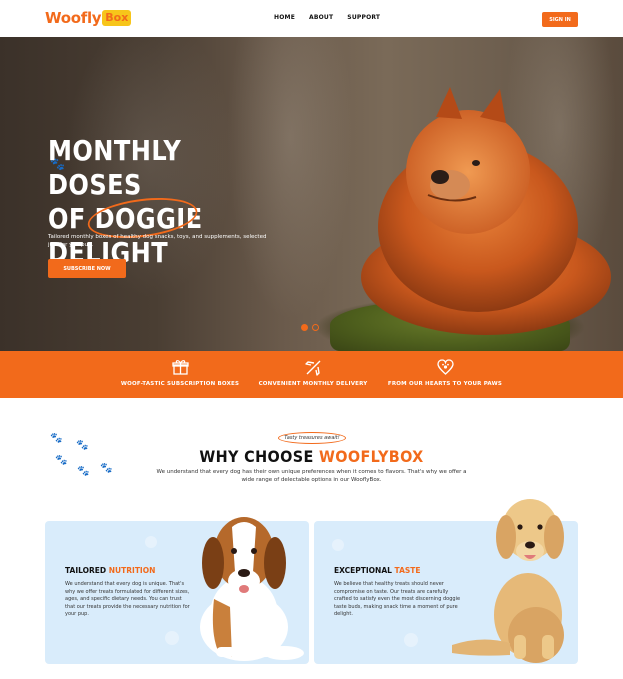  I want to click on site-header: Woofly Box HOME ABOUT SUPPORT SIGN IN, so click(311, 18).